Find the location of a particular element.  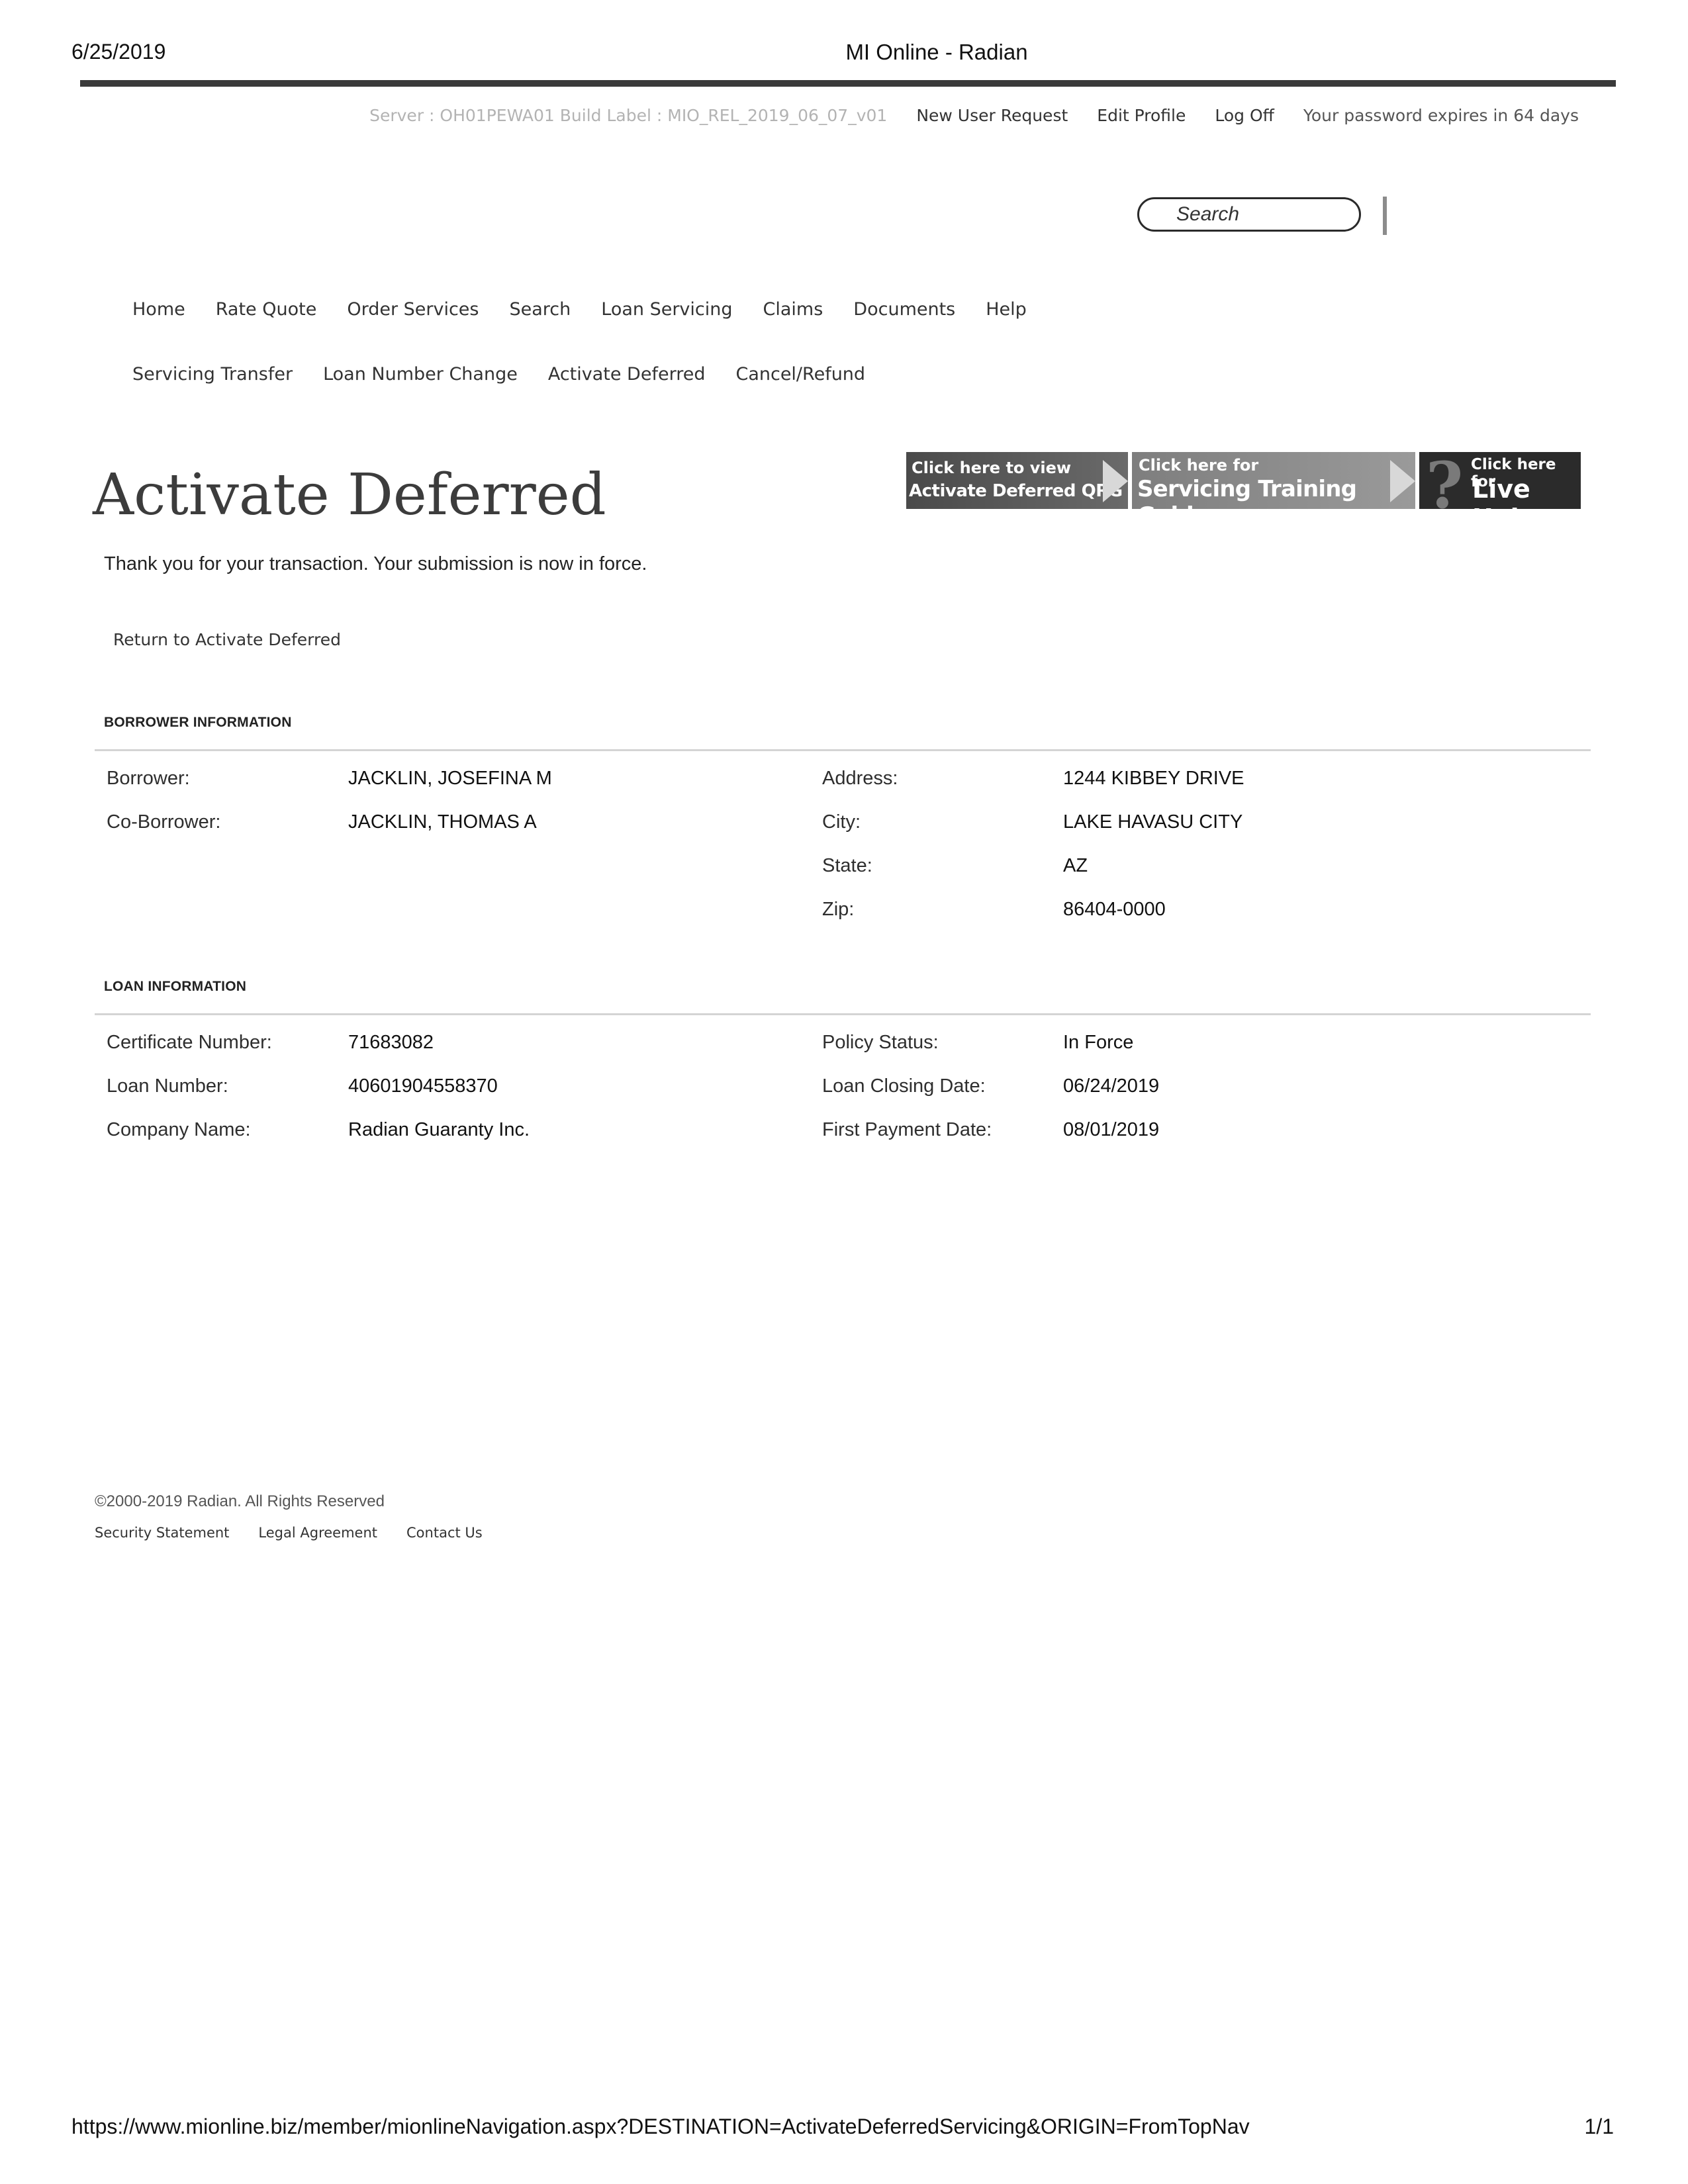

city-label: City: is located at coordinates (841, 822).